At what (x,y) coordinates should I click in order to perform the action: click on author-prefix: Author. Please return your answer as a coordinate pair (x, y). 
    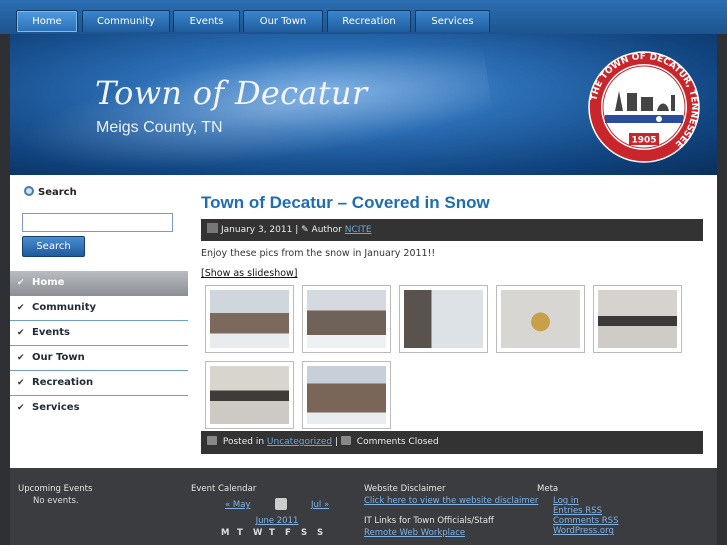
    Looking at the image, I should click on (326, 230).